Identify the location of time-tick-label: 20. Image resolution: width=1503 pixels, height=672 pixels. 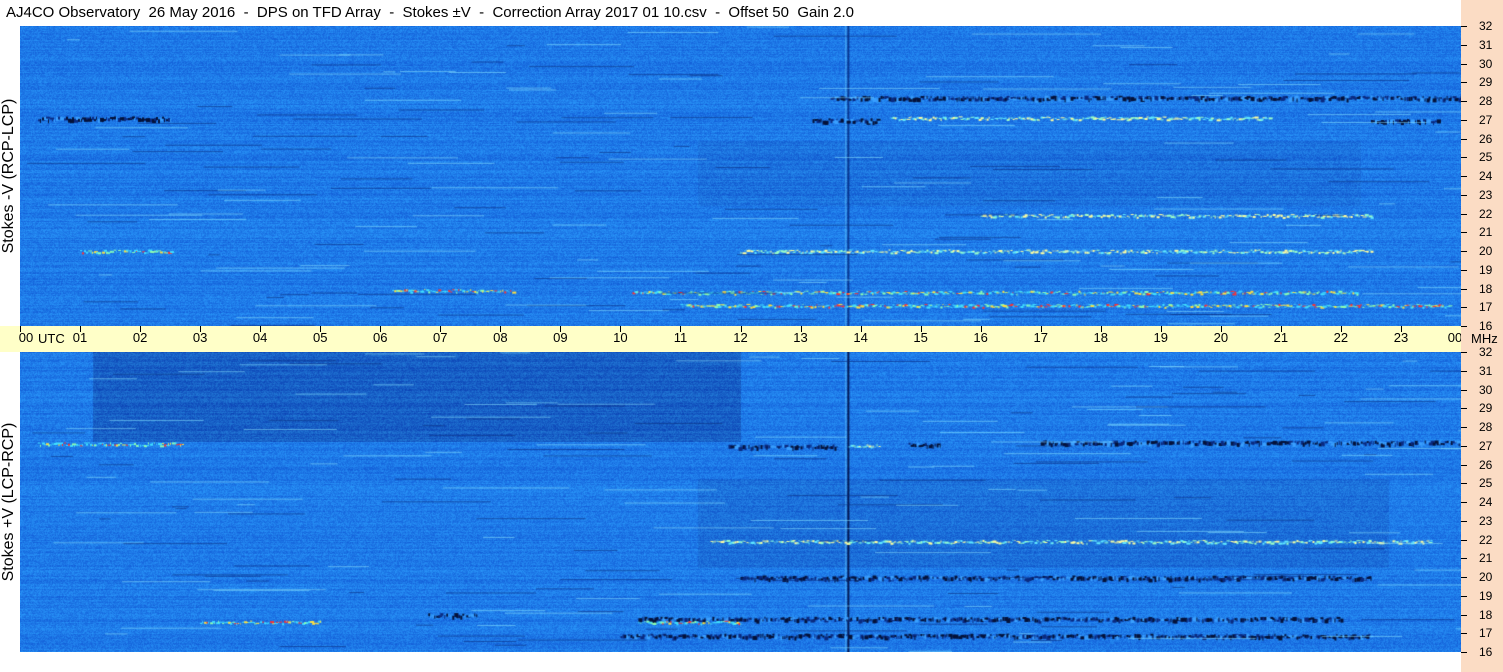
(1221, 337).